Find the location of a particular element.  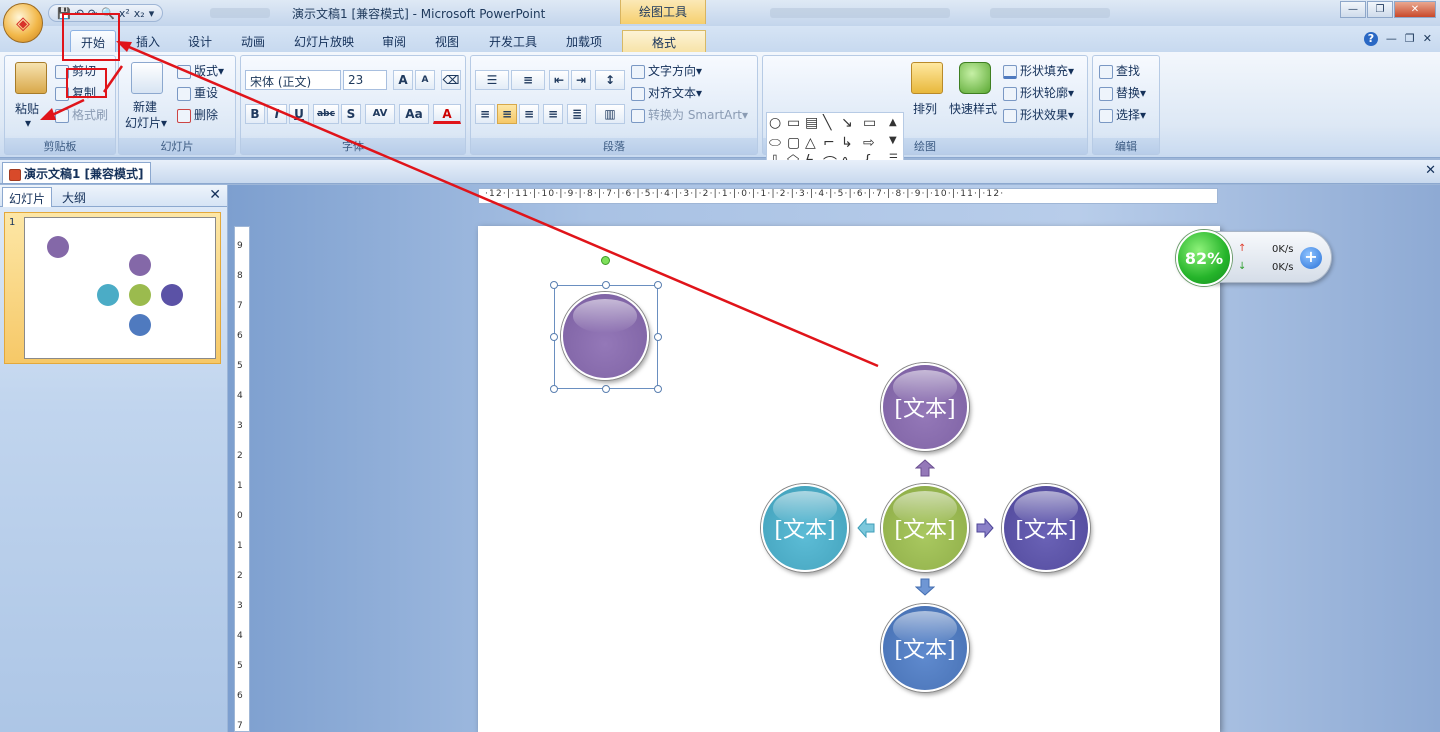

close-document-icon: ✕ is located at coordinates (1430, 170).